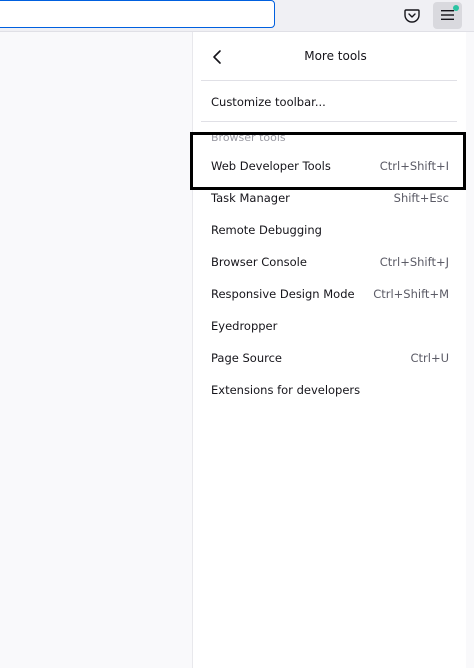 The height and width of the screenshot is (668, 474). I want to click on hamburger-menu-icon, so click(447, 15).